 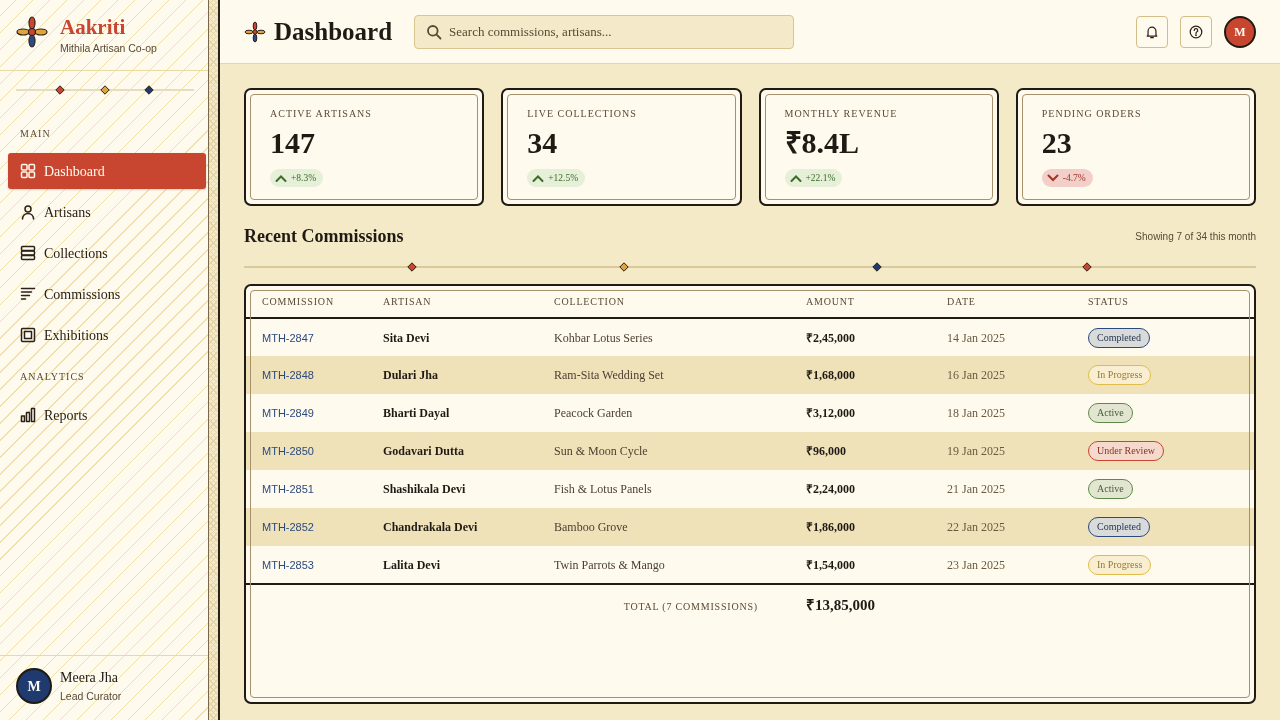 I want to click on table-cell: 18 Jan 2025, so click(x=1001, y=413).